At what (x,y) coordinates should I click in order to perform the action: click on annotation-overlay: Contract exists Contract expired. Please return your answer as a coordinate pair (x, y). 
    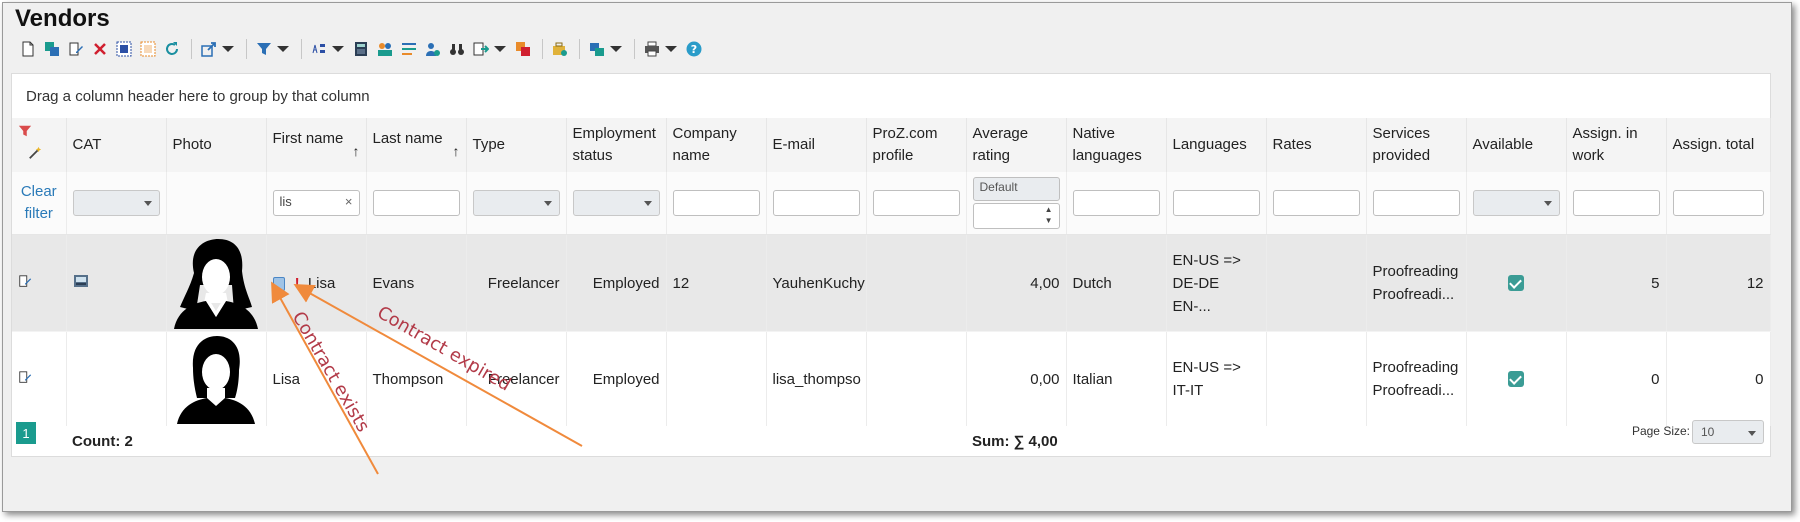
    Looking at the image, I should click on (427, 378).